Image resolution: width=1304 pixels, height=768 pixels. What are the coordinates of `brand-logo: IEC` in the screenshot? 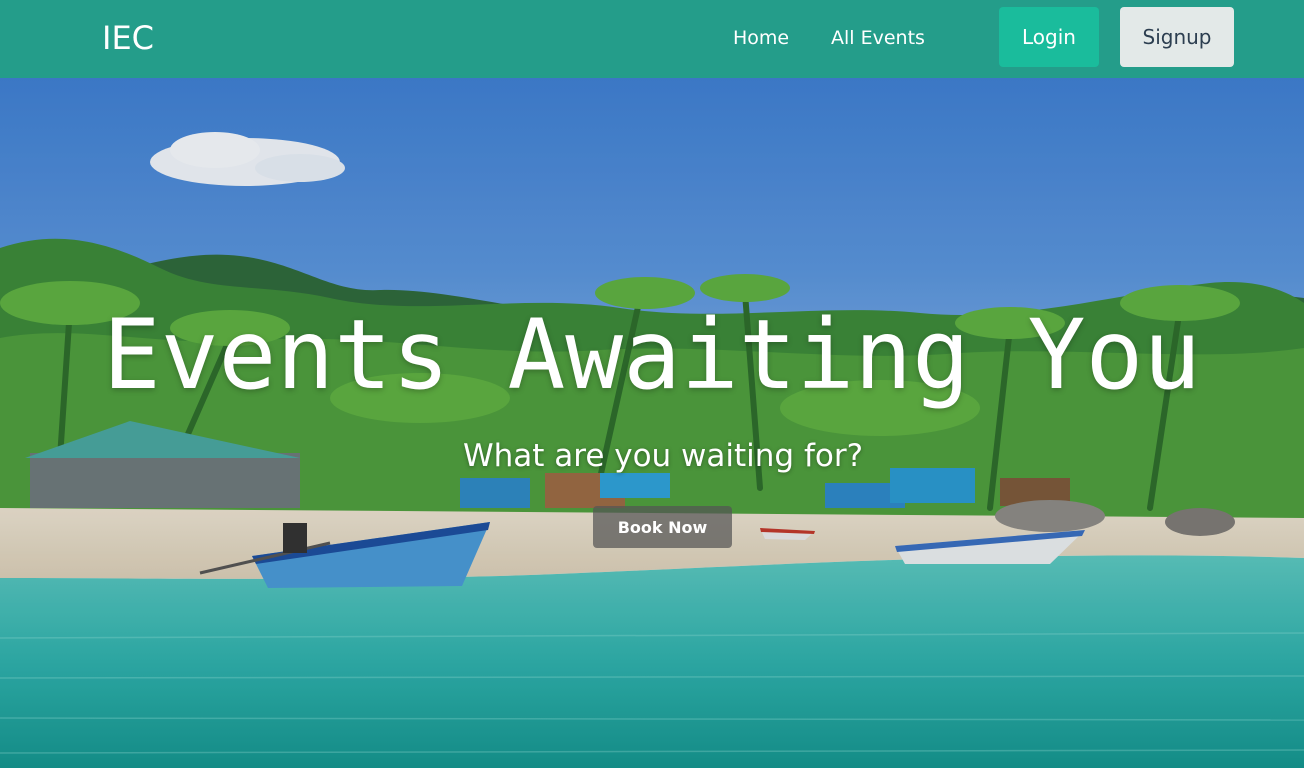 It's located at (128, 38).